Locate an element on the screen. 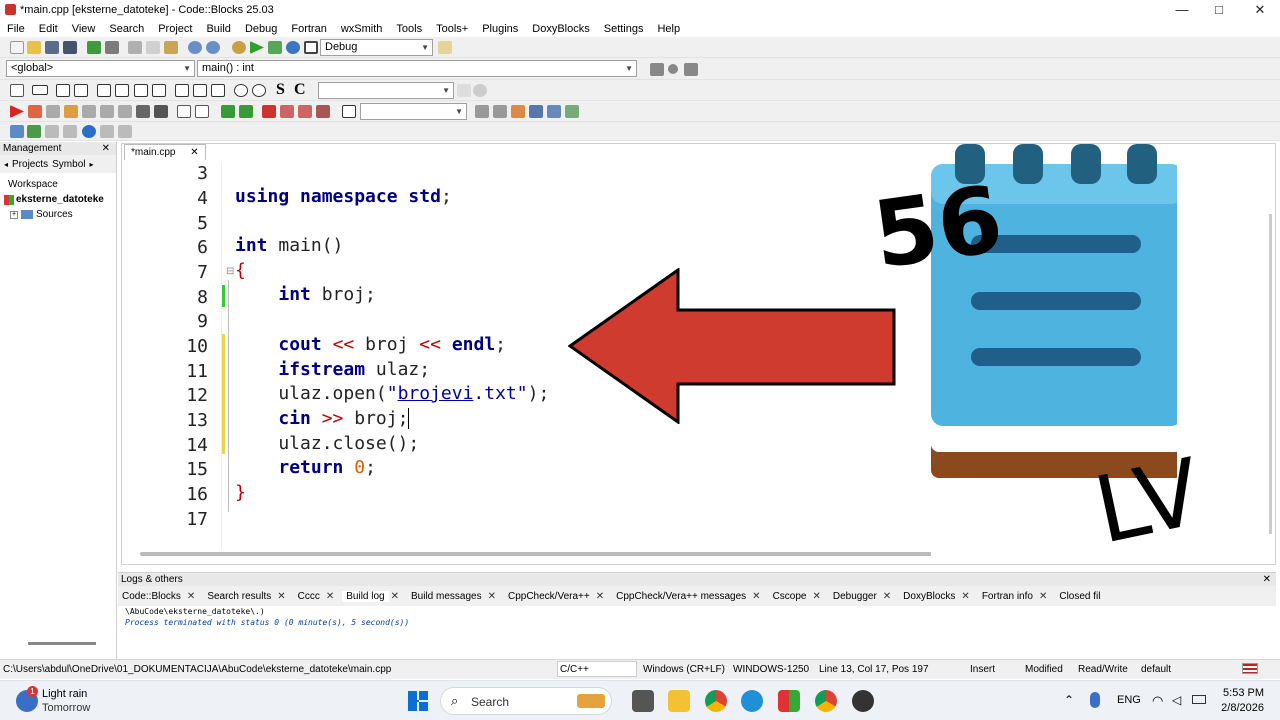 The image size is (1280, 720). code-line-6: int main() is located at coordinates (289, 245).